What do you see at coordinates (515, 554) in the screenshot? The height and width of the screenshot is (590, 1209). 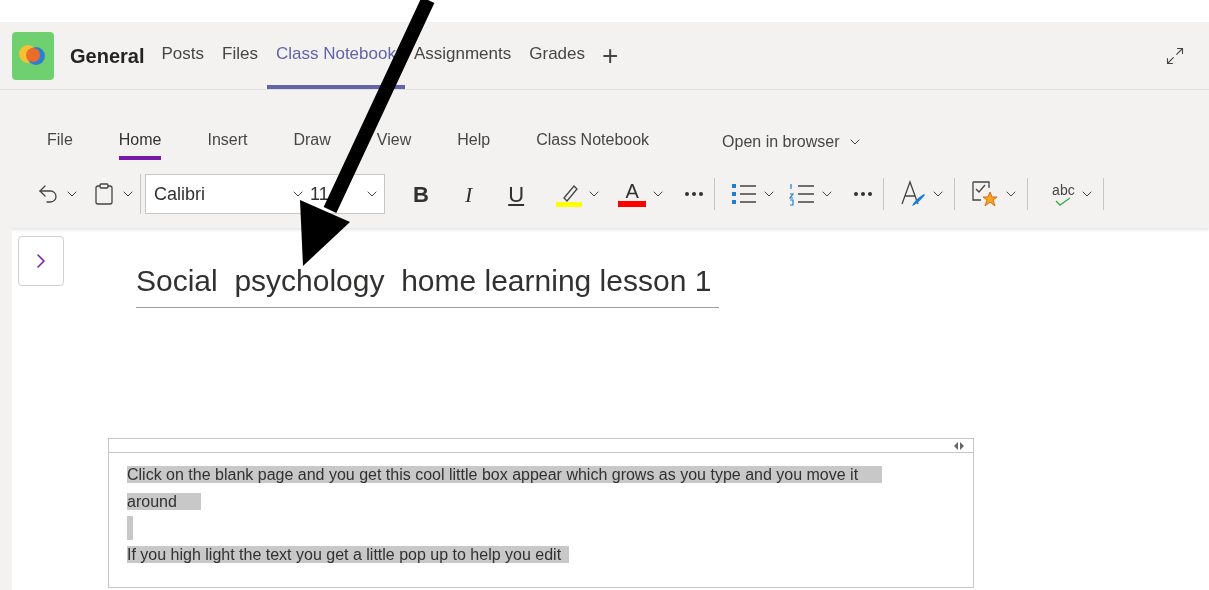 I see `note-text: If you high light the text you get a little pop up to help you edit` at bounding box center [515, 554].